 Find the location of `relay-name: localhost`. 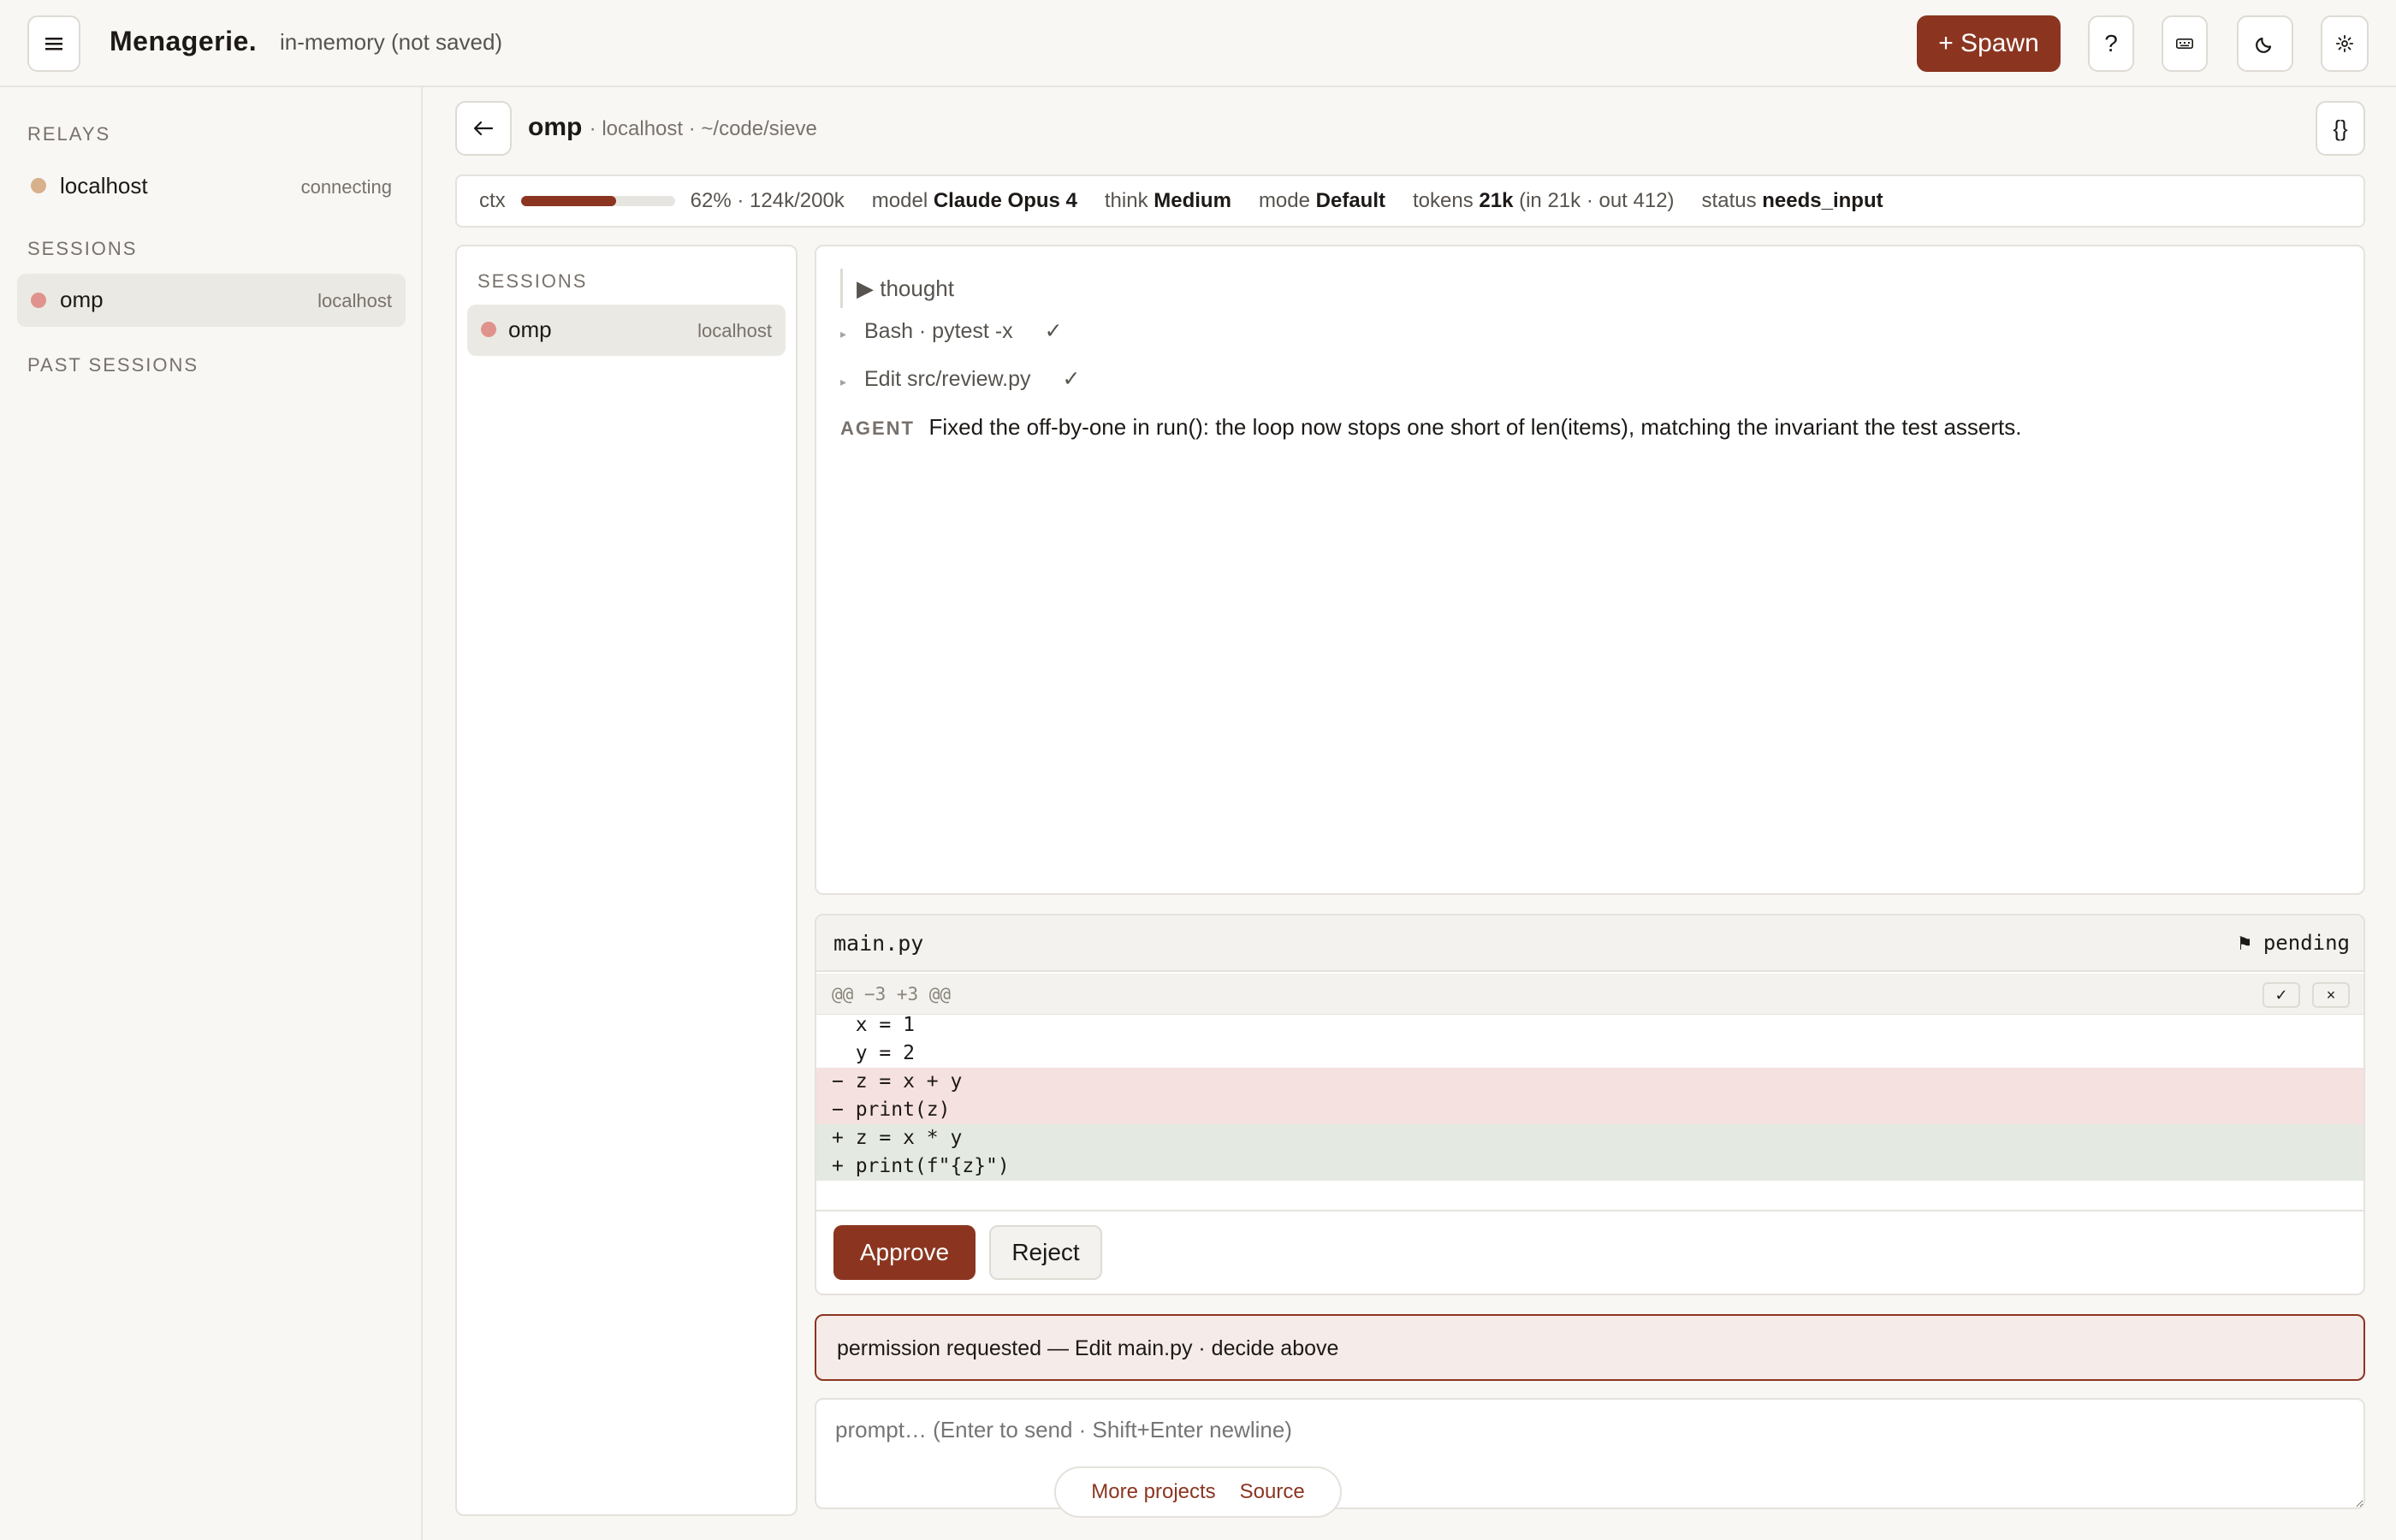

relay-name: localhost is located at coordinates (104, 185).